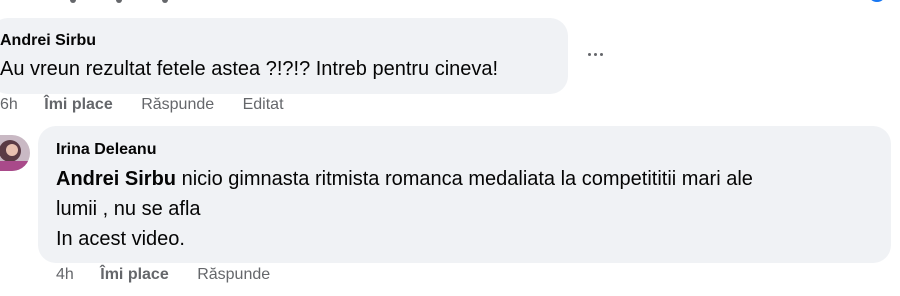 This screenshot has height=296, width=900. What do you see at coordinates (116, 179) in the screenshot?
I see `mention-link: Andrei Sirbu` at bounding box center [116, 179].